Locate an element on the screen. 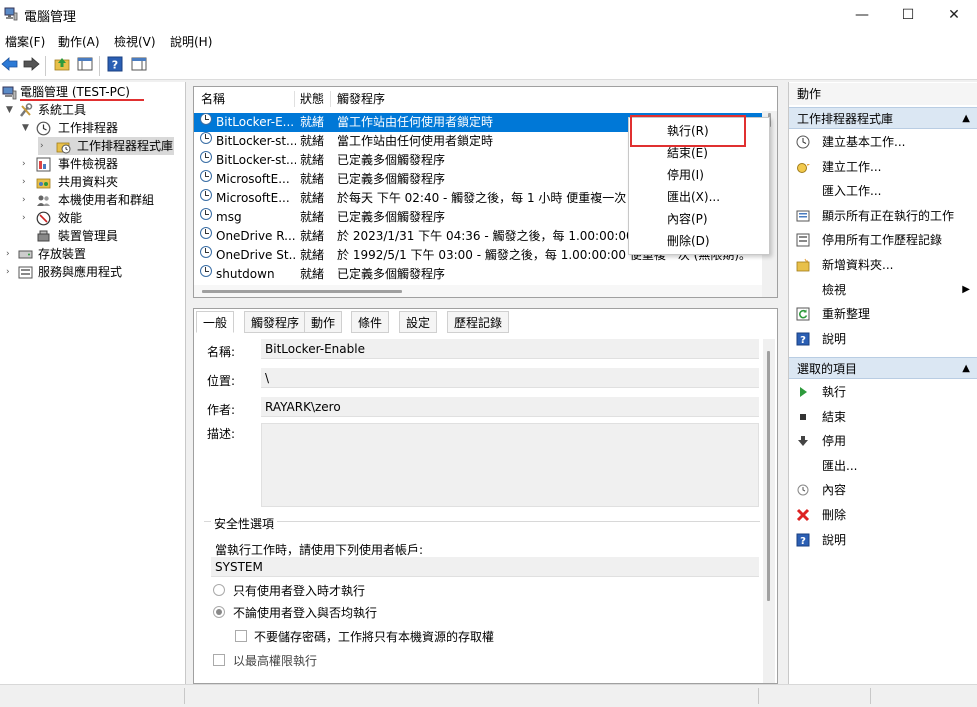  action-selected-delete: 刪除 is located at coordinates (883, 515).